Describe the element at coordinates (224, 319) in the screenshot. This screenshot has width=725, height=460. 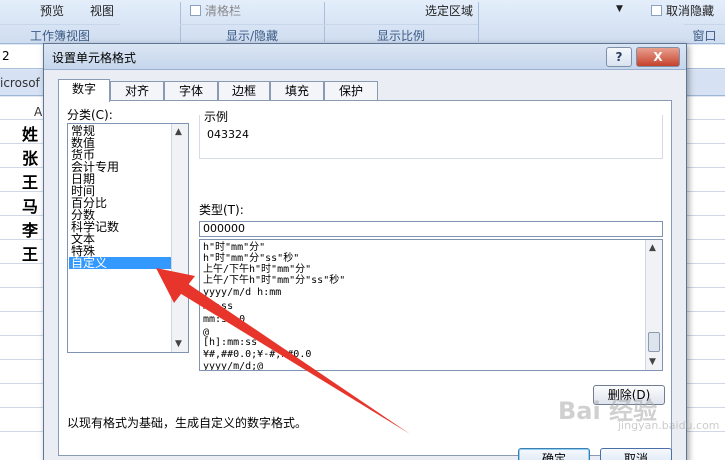
I see `format-code-item: mm:ss.0` at that location.